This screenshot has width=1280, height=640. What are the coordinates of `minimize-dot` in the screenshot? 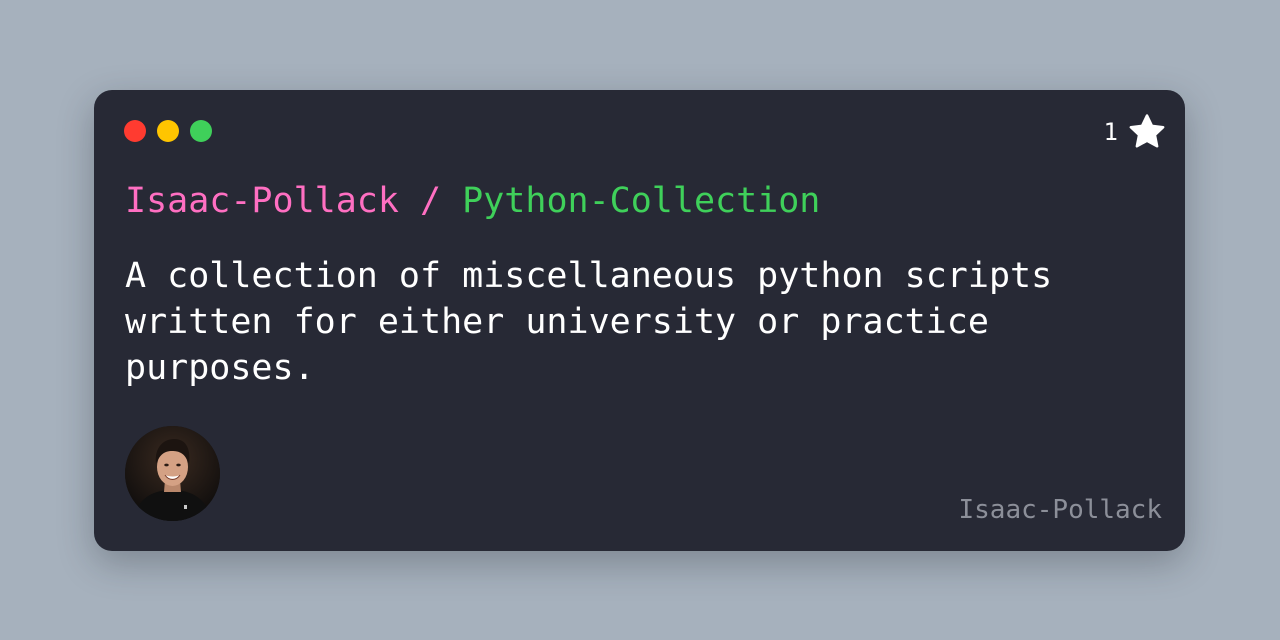 It's located at (168, 131).